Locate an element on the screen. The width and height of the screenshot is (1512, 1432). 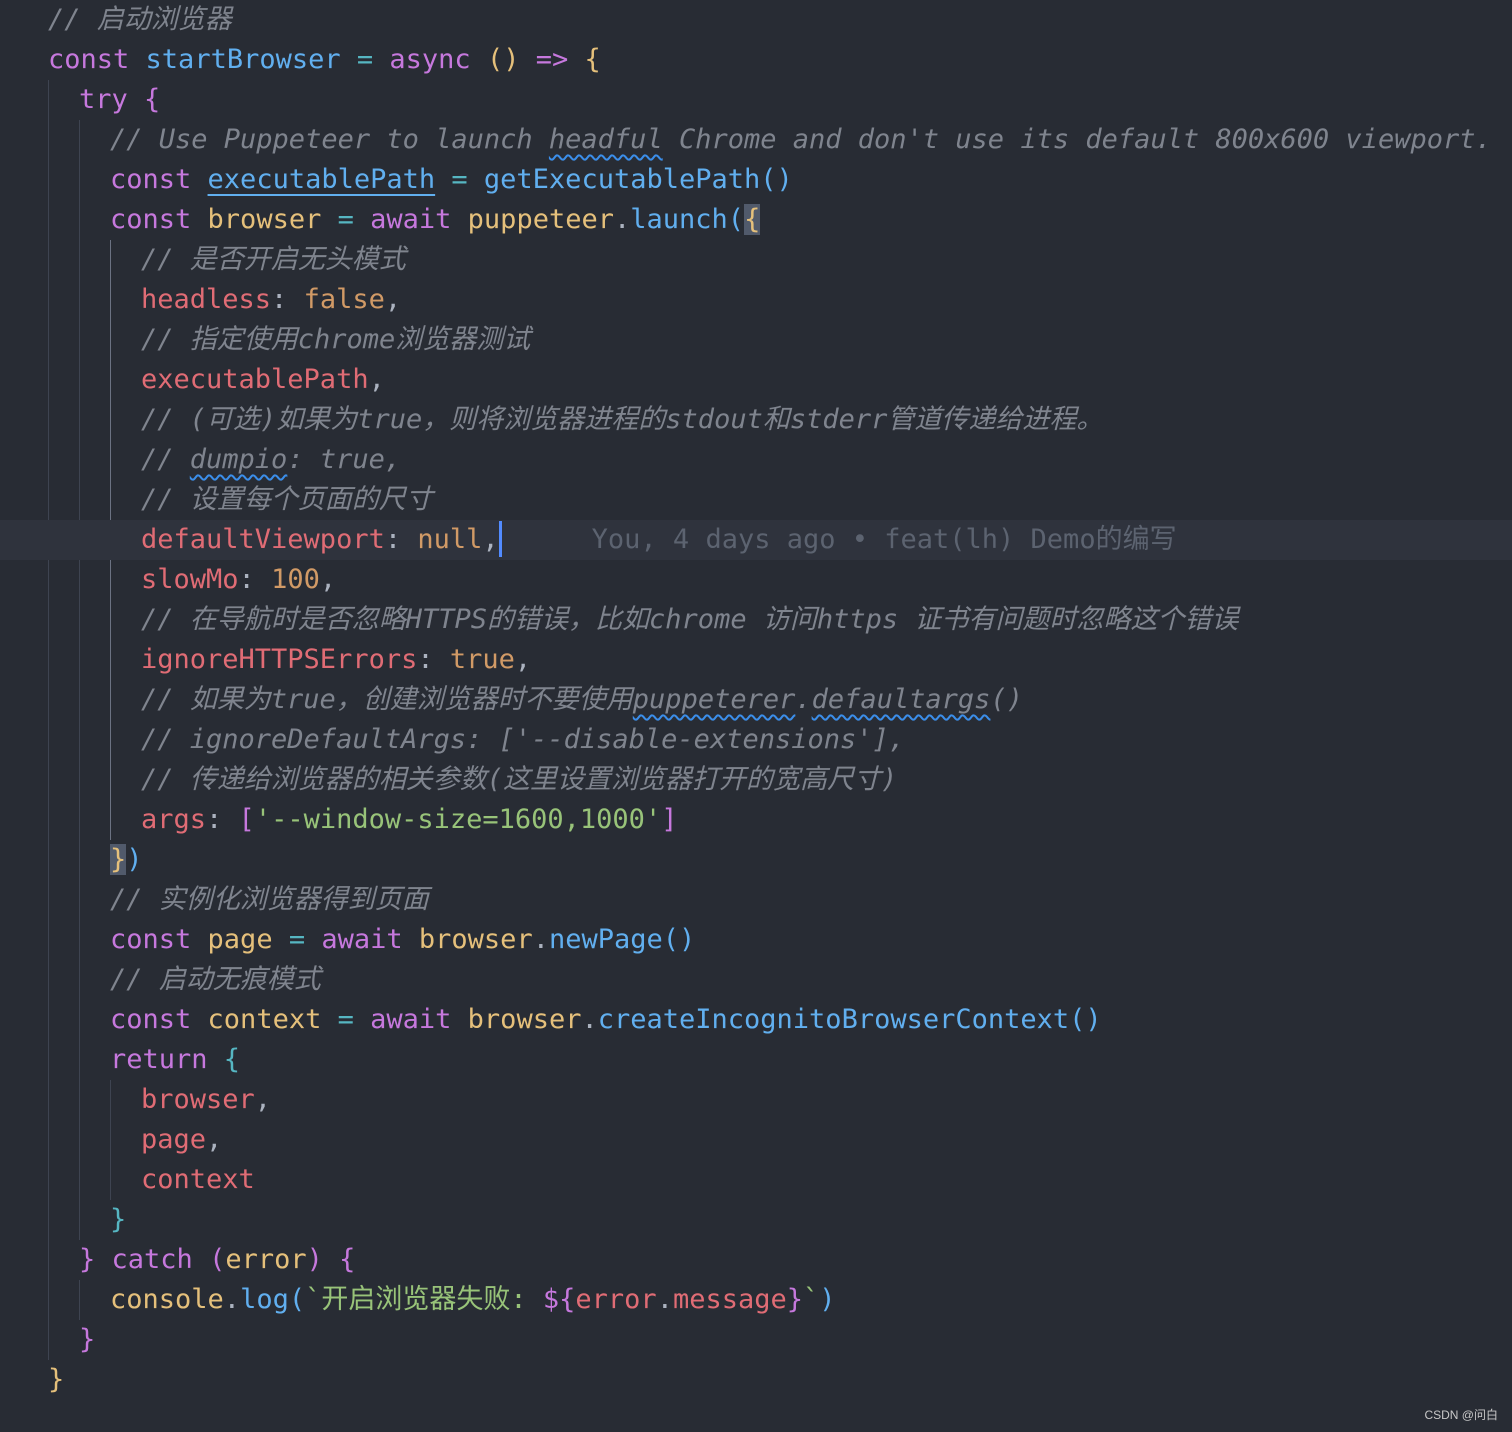
code-token: puppeteer is located at coordinates (540, 219).